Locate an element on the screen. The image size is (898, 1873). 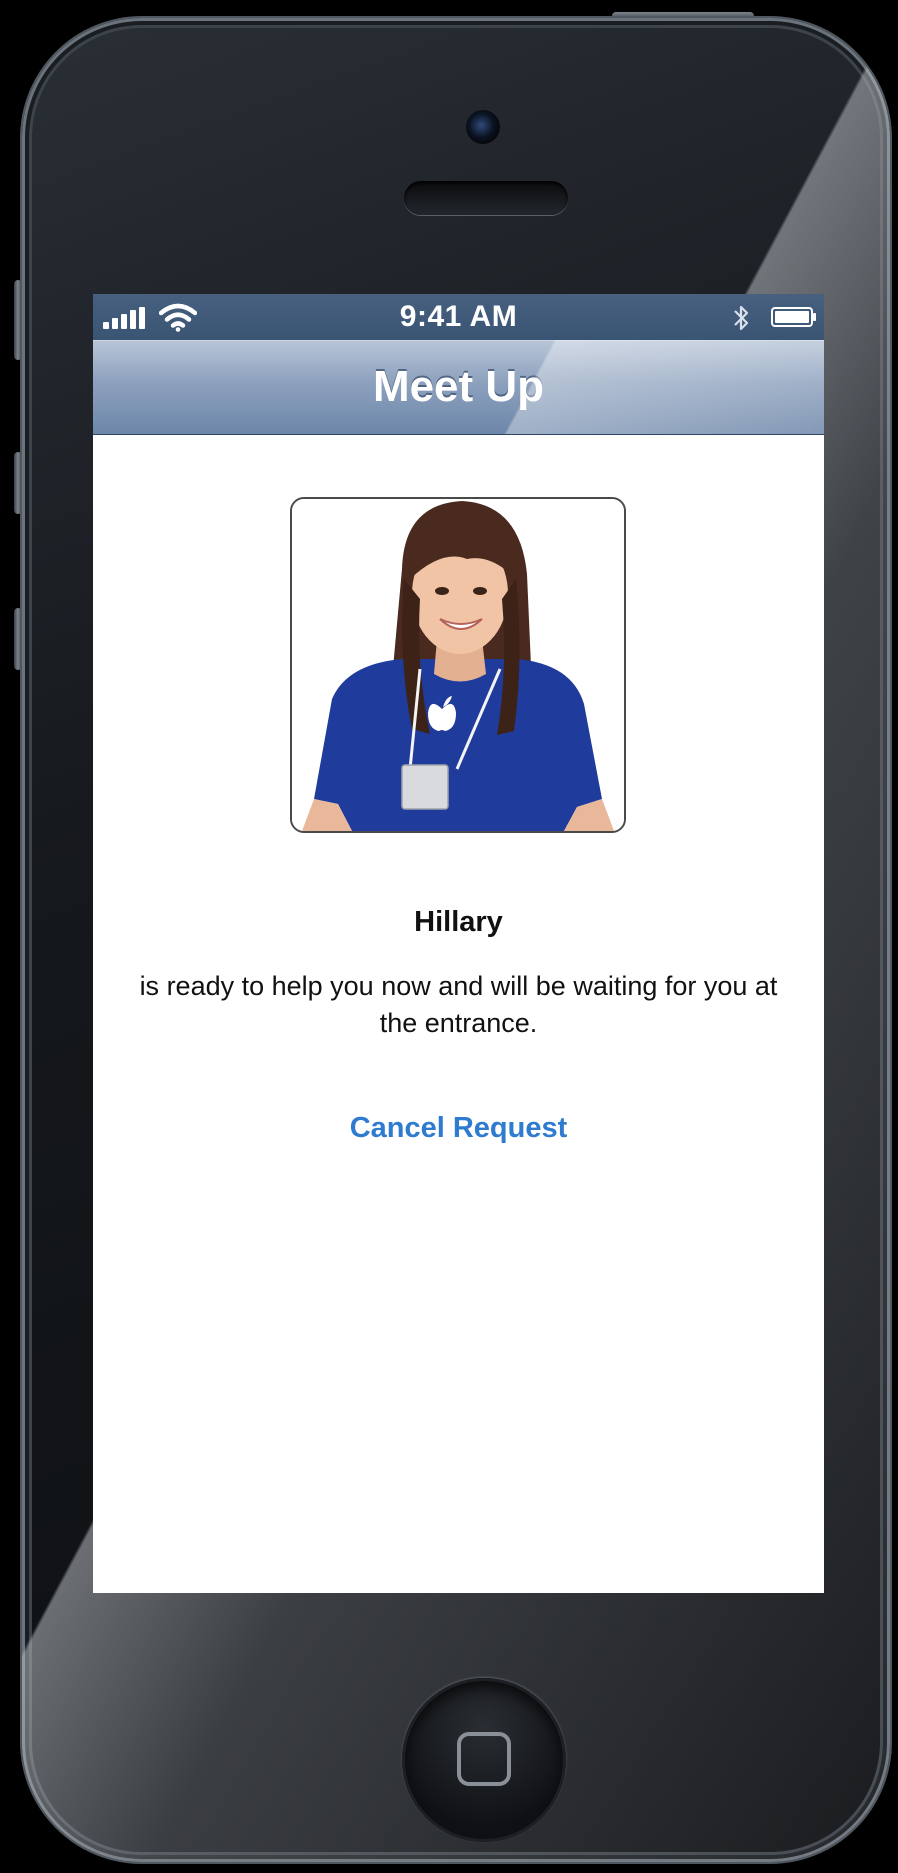
home-button is located at coordinates (484, 1760).